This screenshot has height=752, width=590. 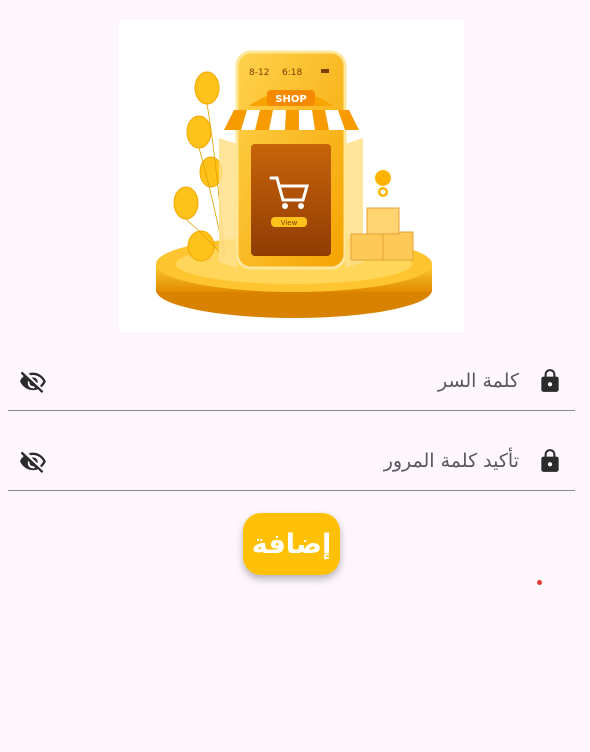 I want to click on password-field: كلمة السر, so click(x=291, y=382).